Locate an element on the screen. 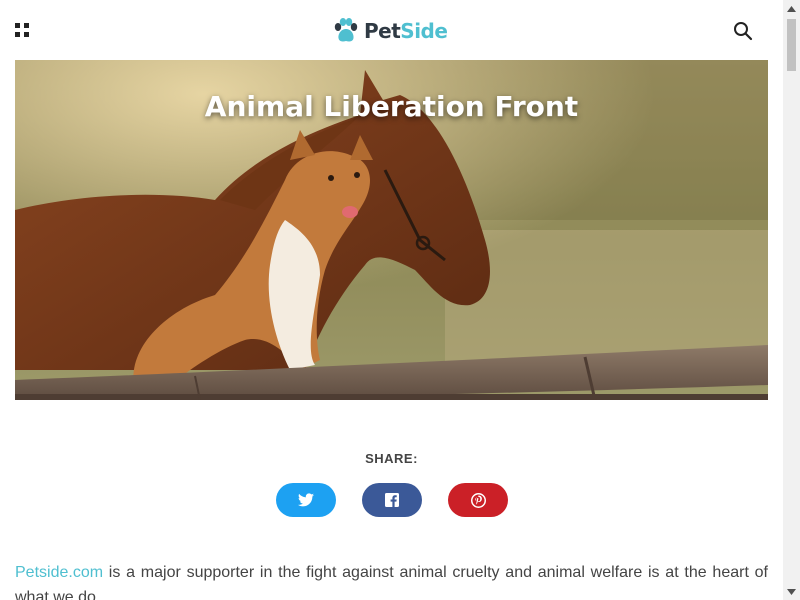  hero-title: Animal Liberation Front is located at coordinates (391, 106).